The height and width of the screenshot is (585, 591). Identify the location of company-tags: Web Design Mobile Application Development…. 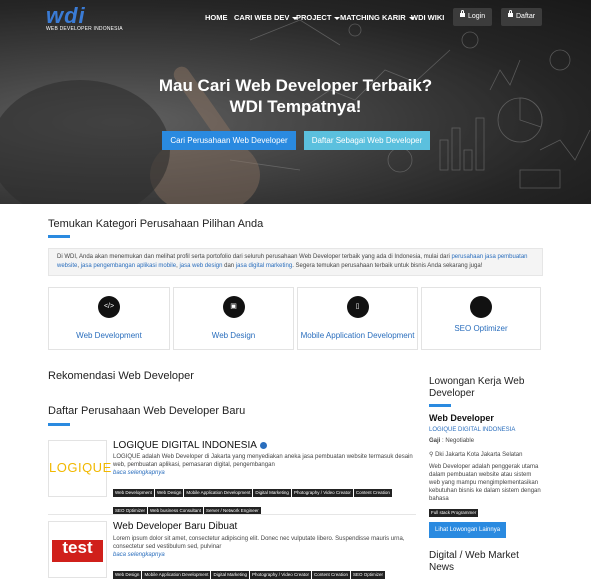
(264, 572).